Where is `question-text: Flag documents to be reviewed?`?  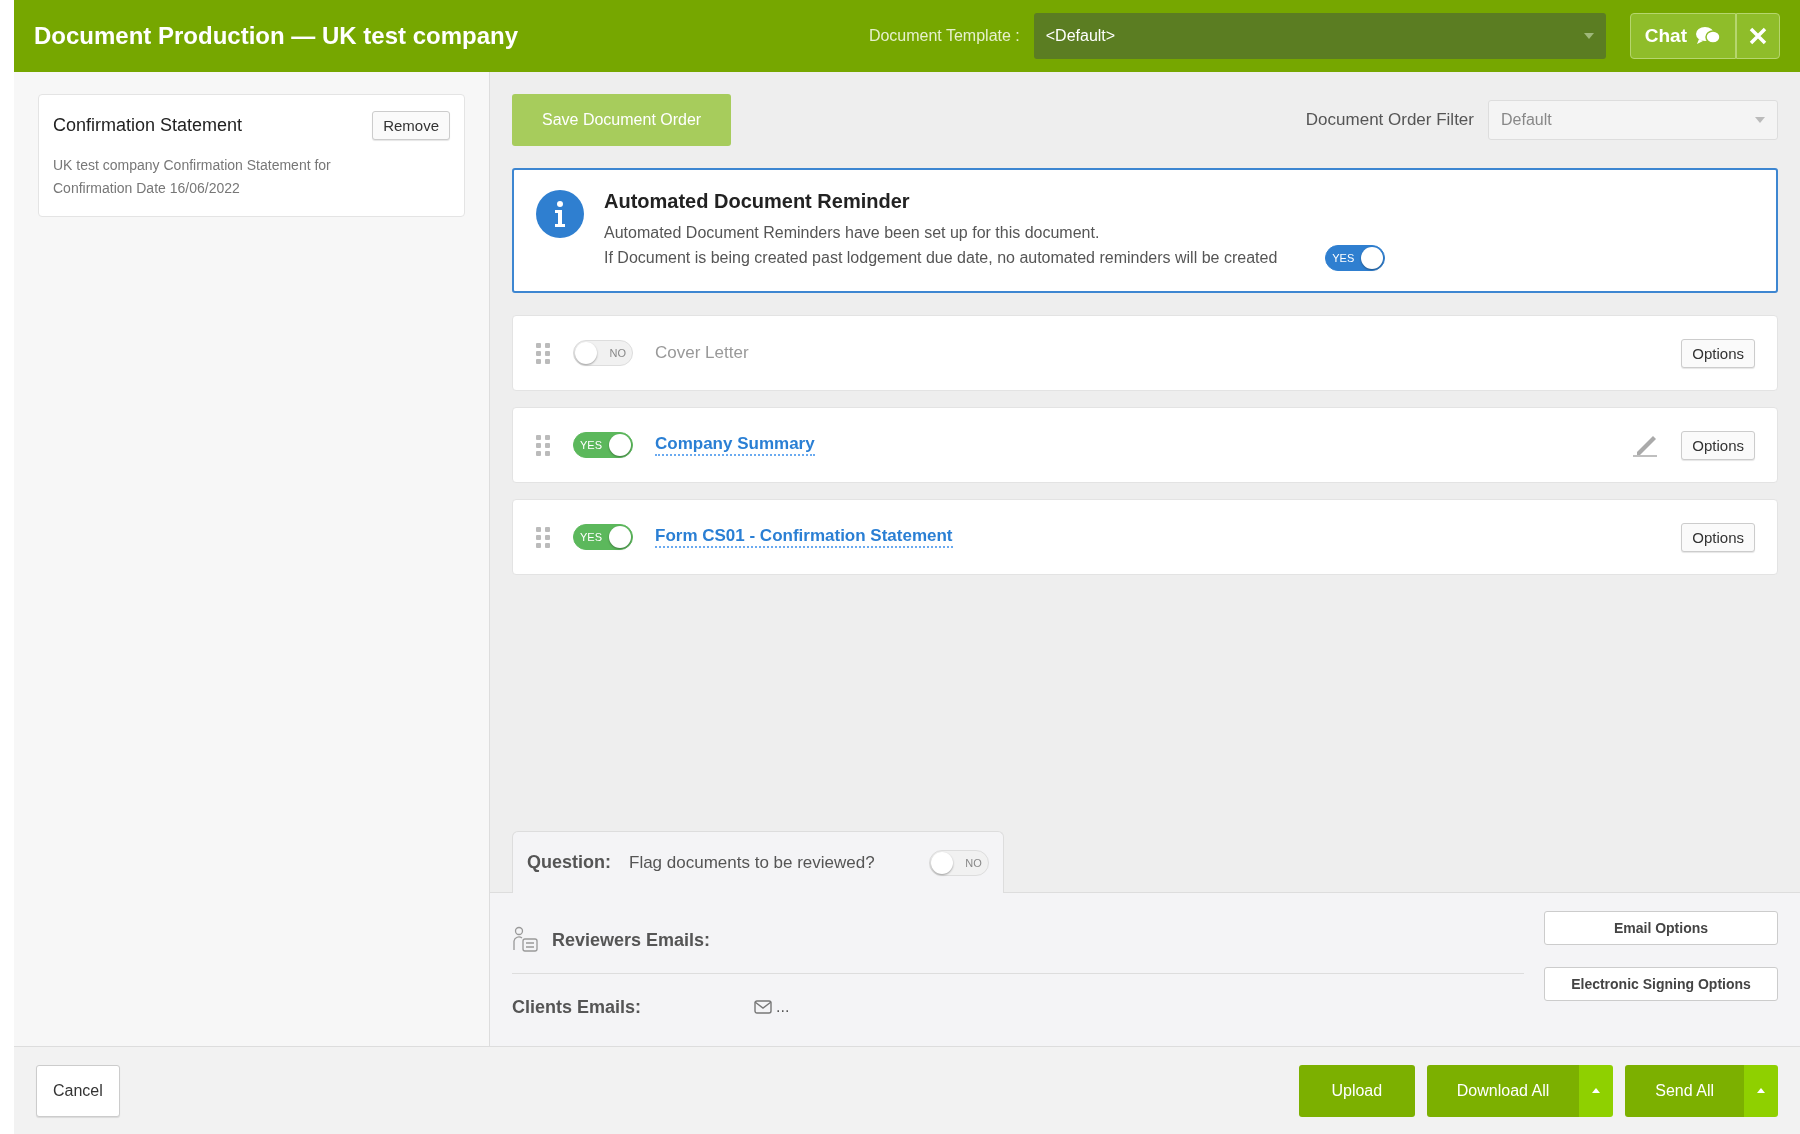 question-text: Flag documents to be reviewed? is located at coordinates (752, 862).